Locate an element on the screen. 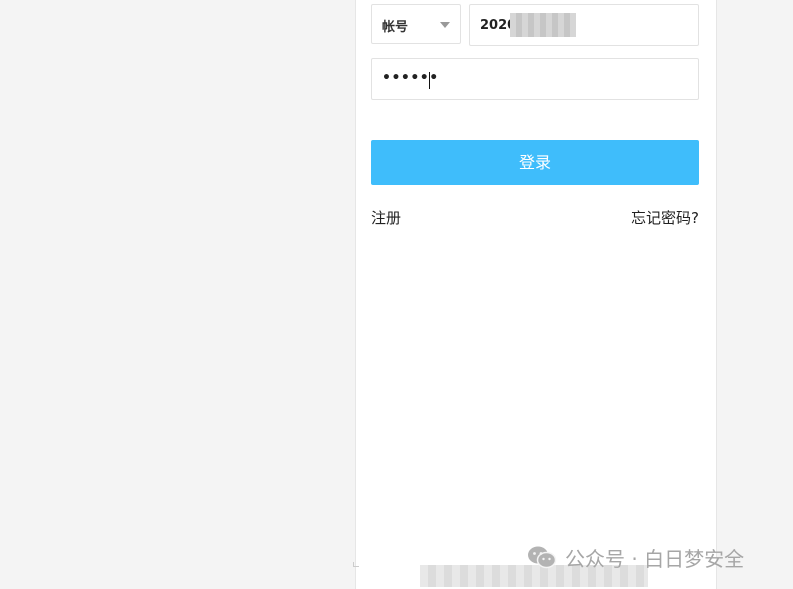 This screenshot has height=589, width=793. watermark: 公众号 · 白日梦安全 is located at coordinates (636, 557).